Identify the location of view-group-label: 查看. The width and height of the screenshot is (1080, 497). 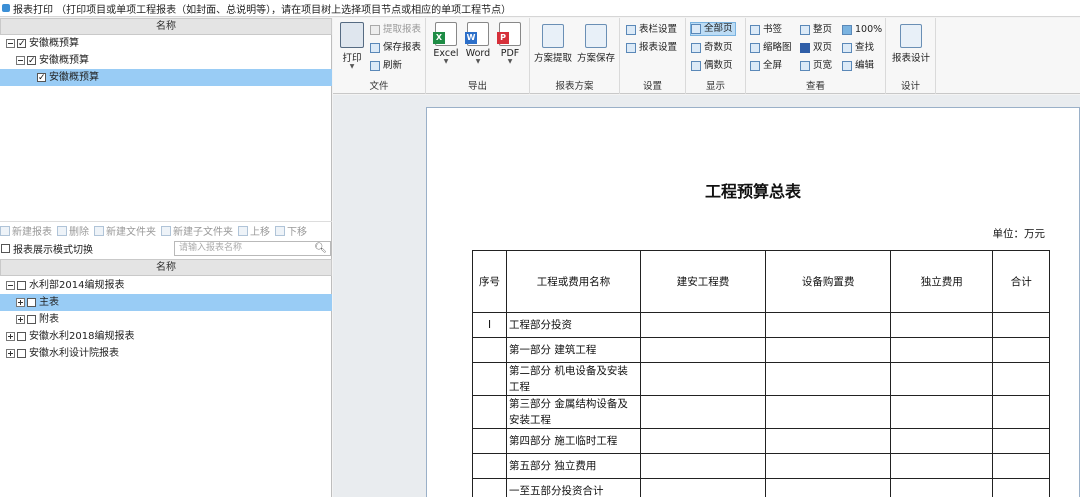
(815, 86).